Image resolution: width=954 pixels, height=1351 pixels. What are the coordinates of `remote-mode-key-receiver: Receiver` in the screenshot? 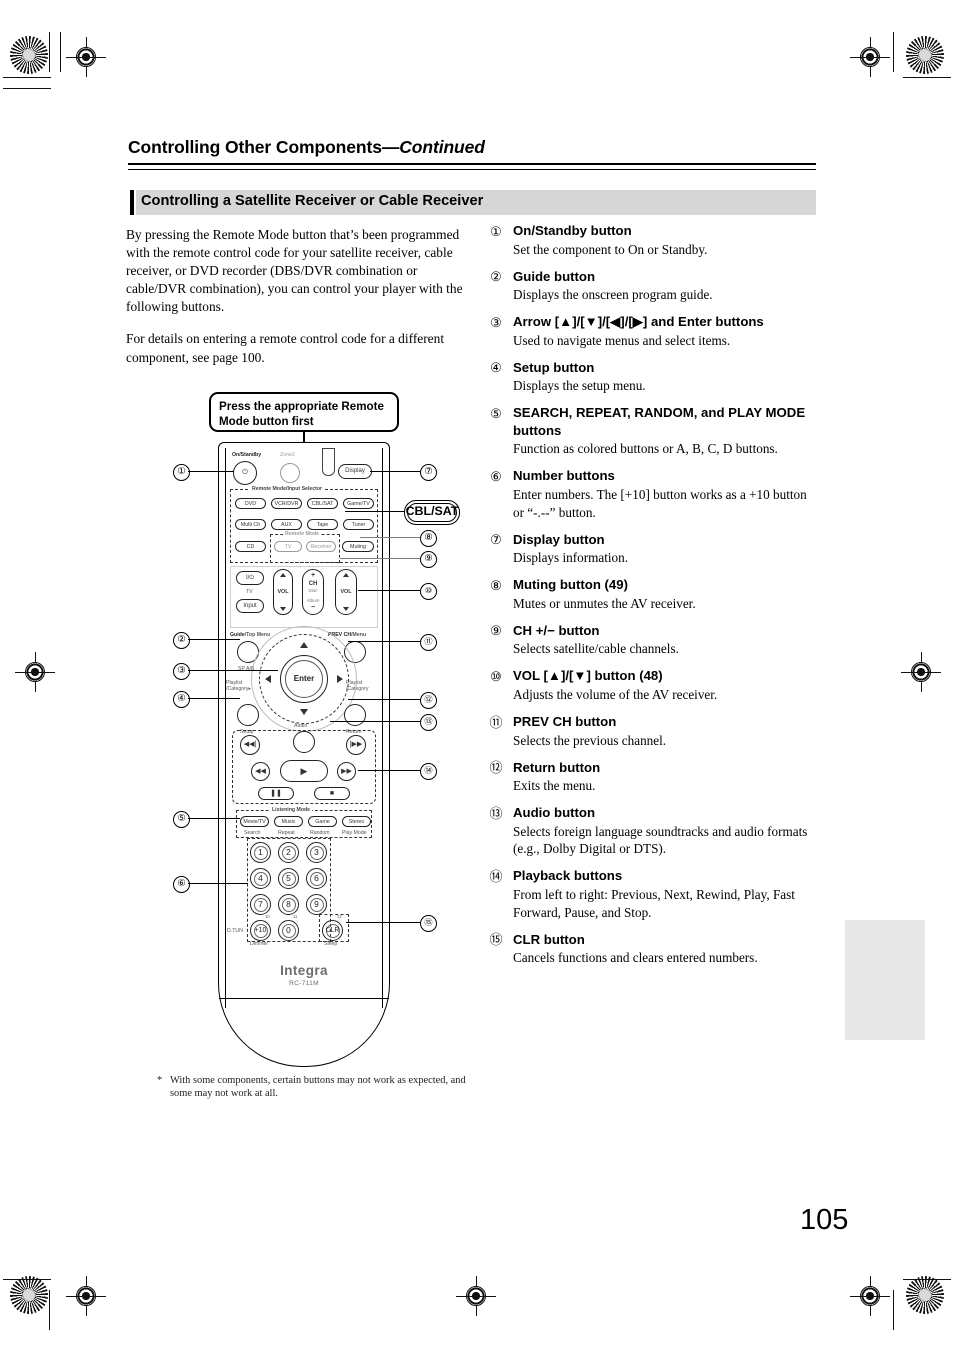 It's located at (321, 546).